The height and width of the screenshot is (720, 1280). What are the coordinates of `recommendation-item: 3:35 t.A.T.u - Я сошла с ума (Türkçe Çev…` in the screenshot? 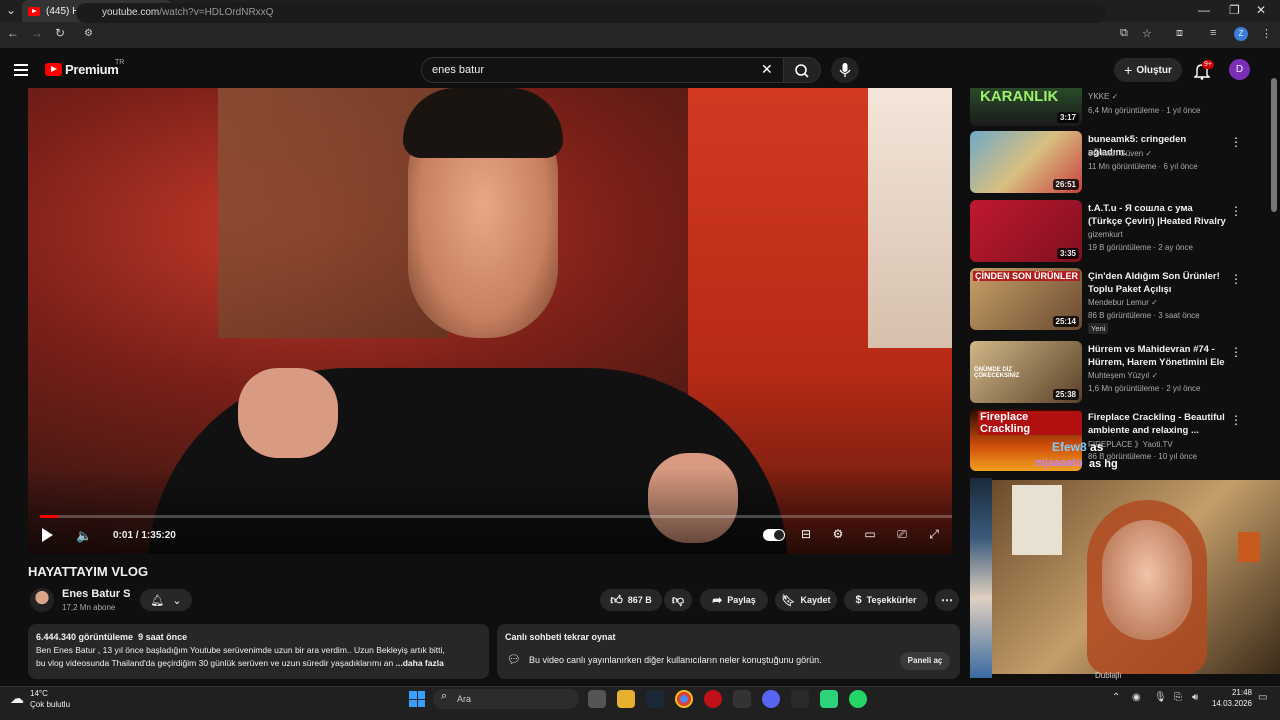 It's located at (1110, 232).